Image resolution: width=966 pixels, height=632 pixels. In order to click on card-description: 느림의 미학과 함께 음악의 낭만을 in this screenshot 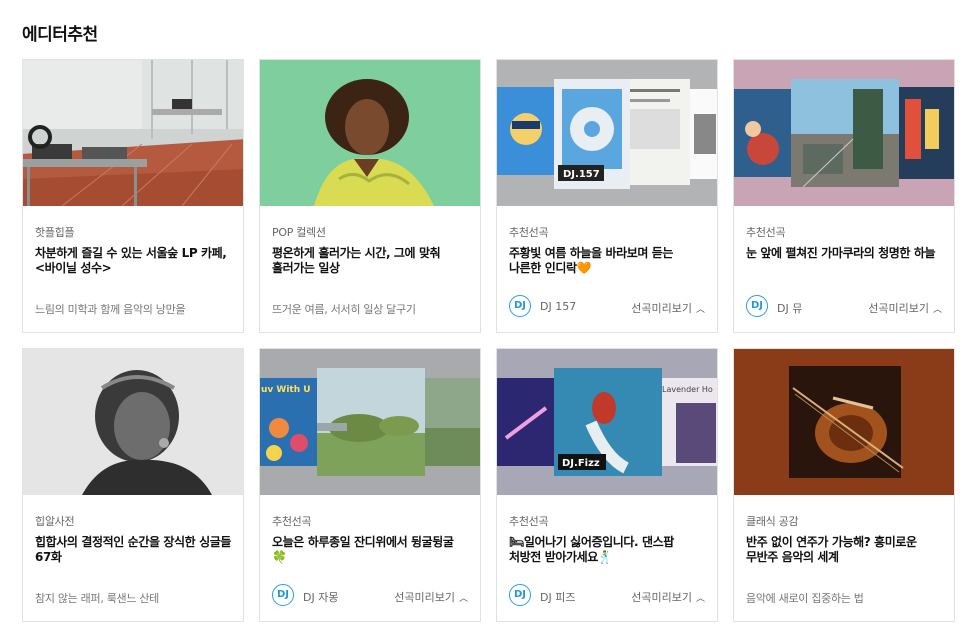, I will do `click(110, 309)`.